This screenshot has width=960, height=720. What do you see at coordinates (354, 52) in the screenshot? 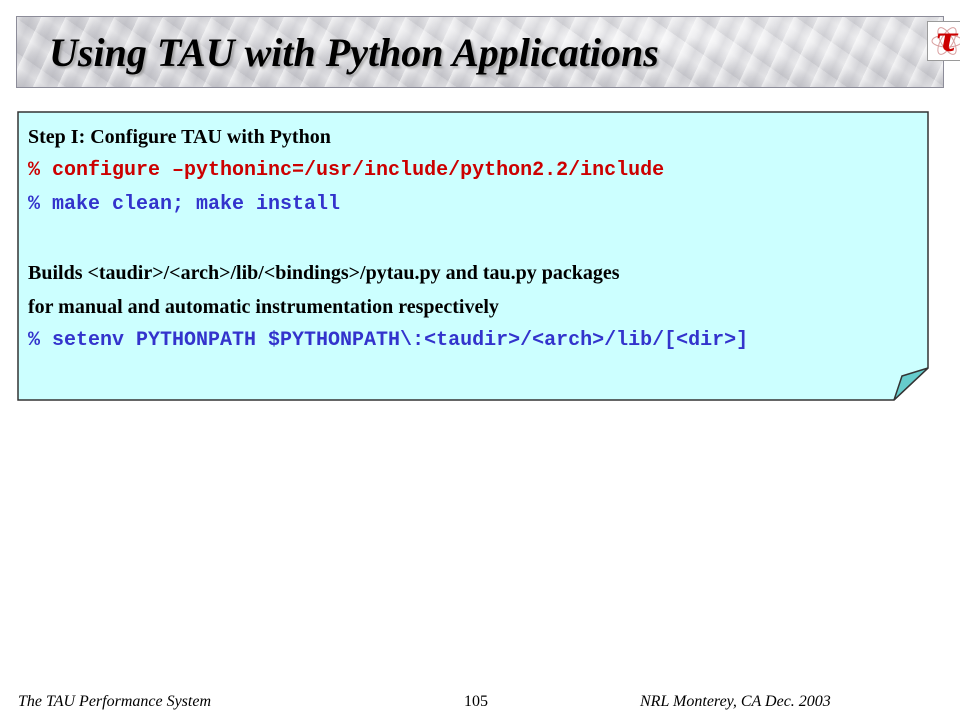
I see `slide-title: Using TAU with Python Applications` at bounding box center [354, 52].